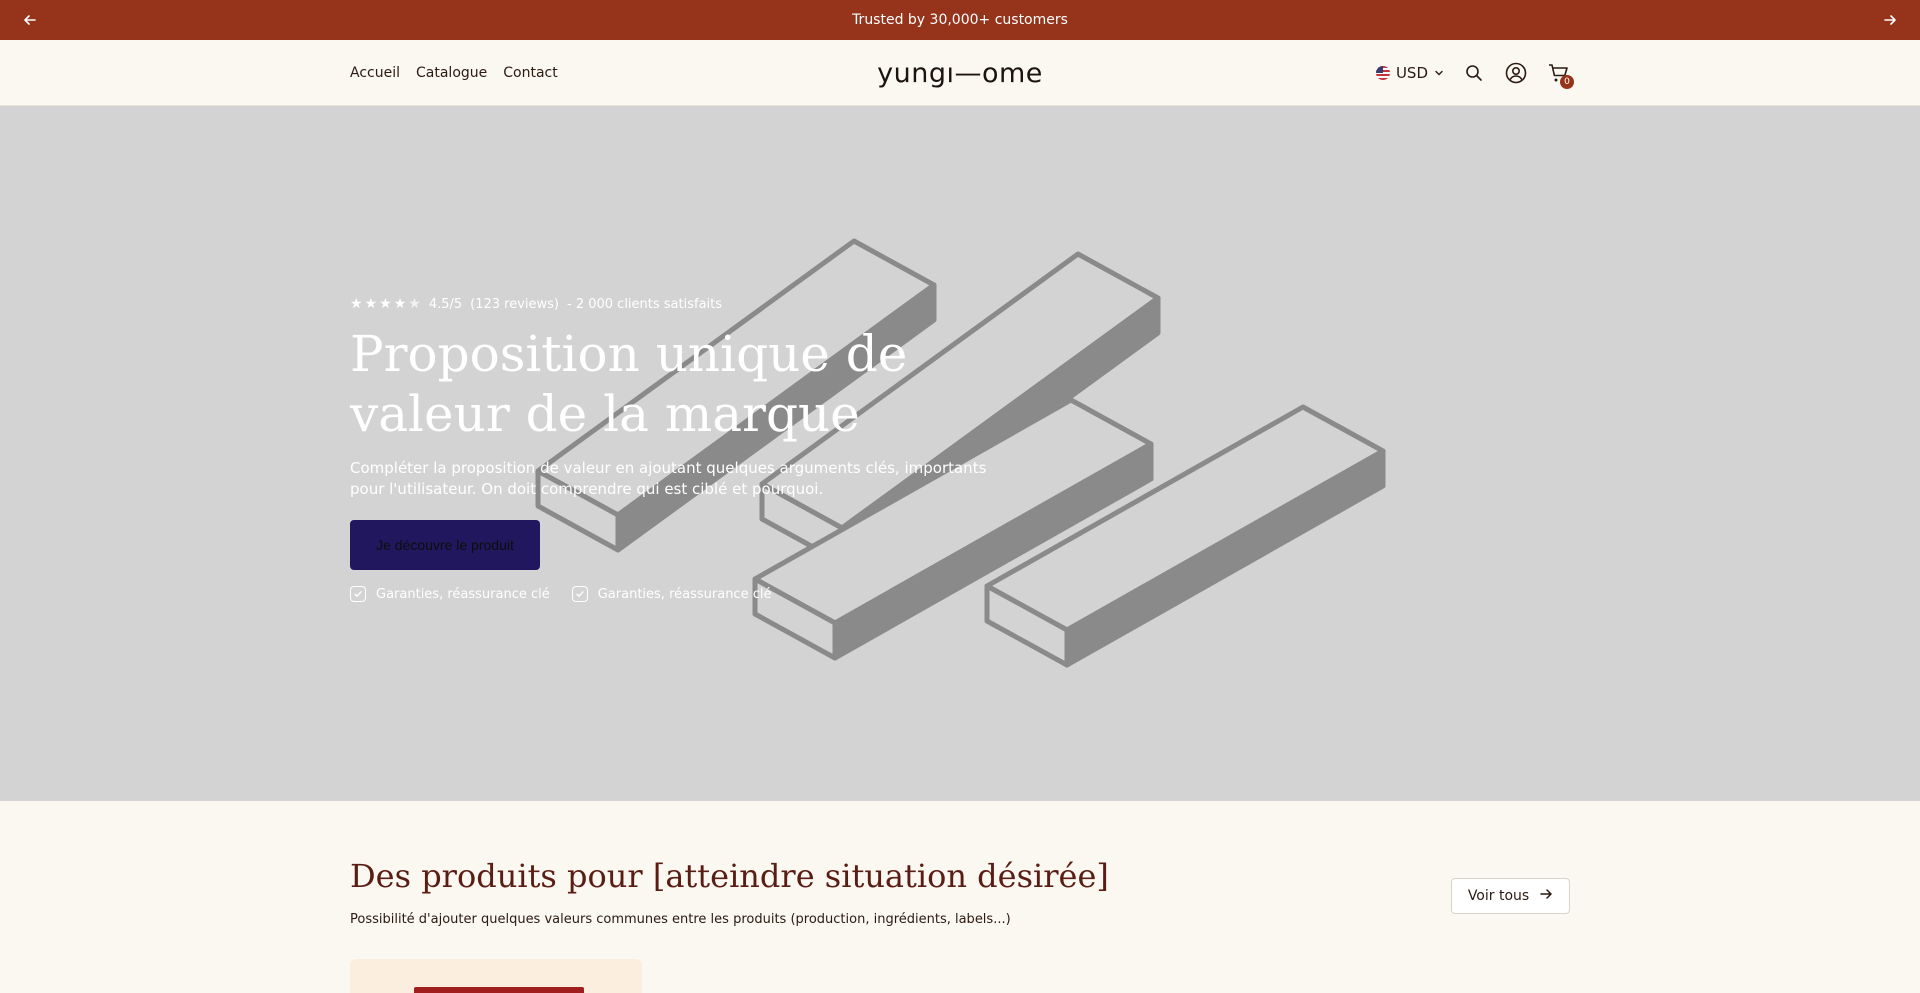  I want to click on header-actions: USD 0, so click(1474, 73).